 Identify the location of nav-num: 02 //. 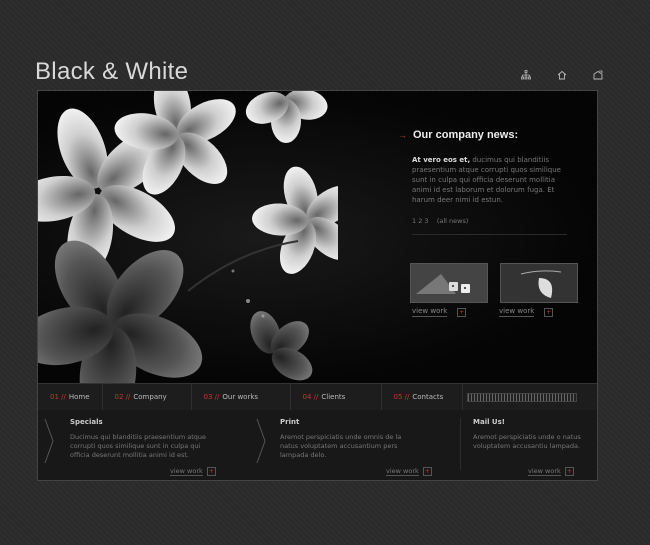
(122, 397).